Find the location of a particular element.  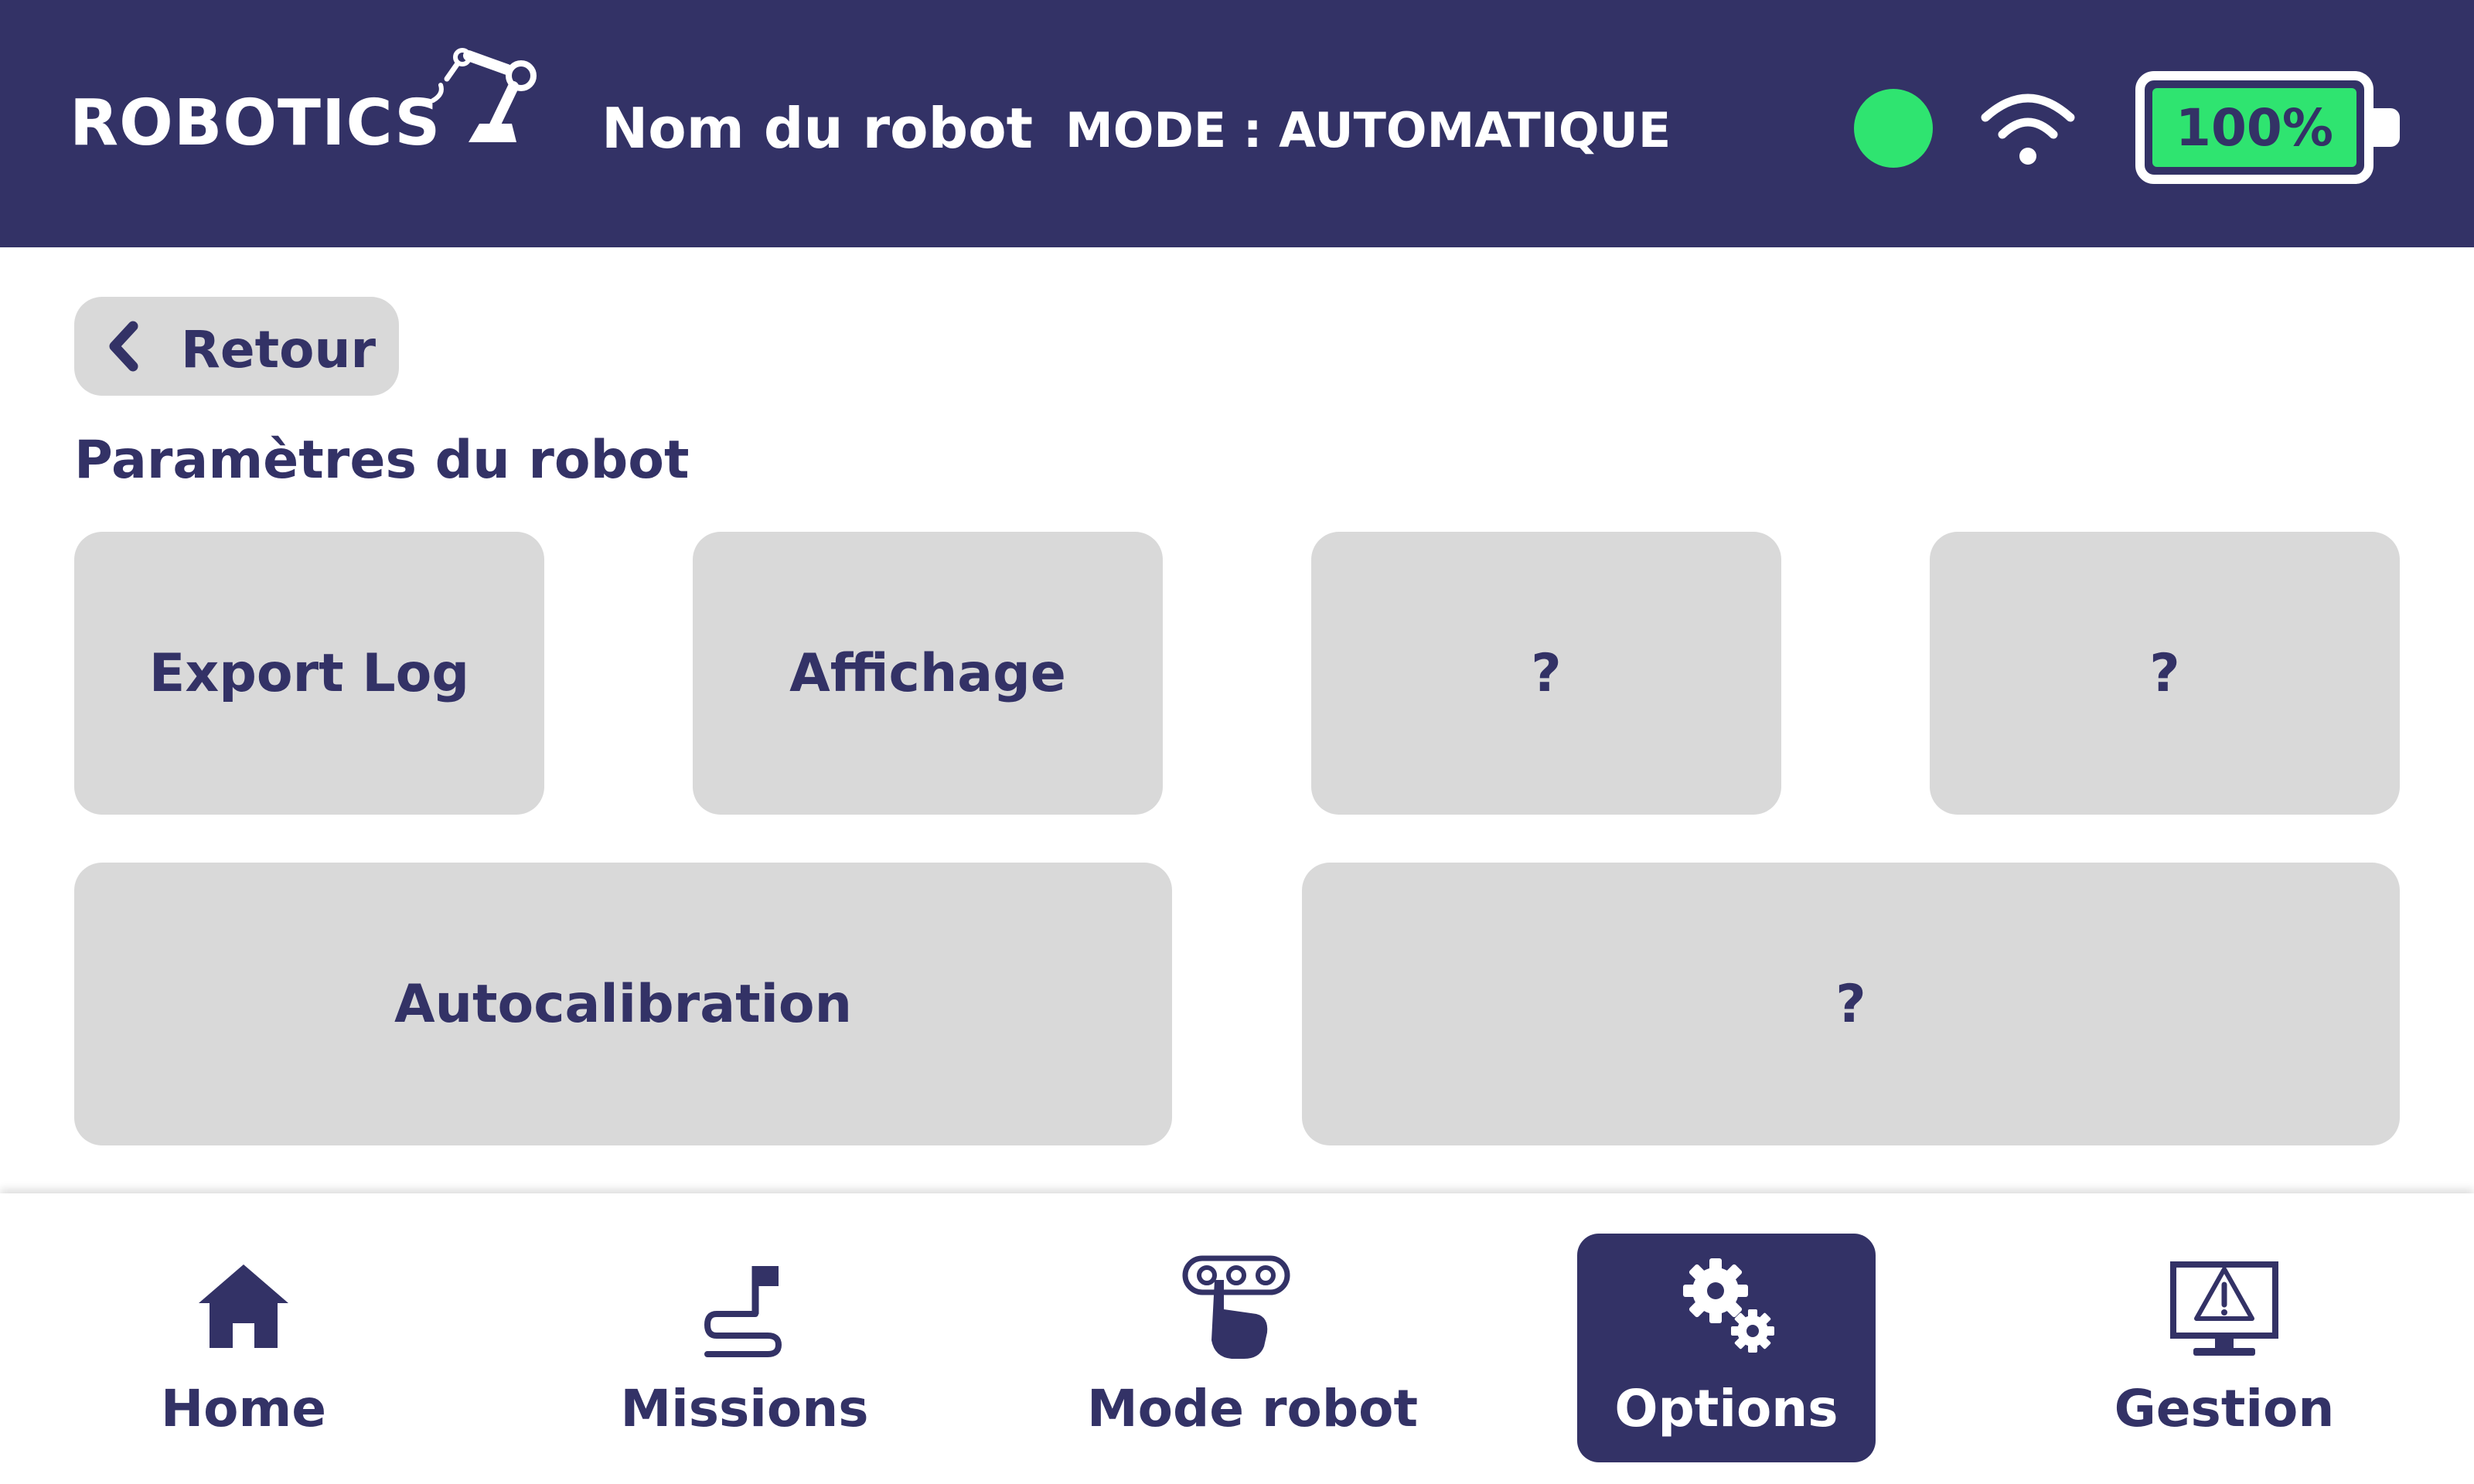

nav-missions: Missions is located at coordinates (744, 1348).